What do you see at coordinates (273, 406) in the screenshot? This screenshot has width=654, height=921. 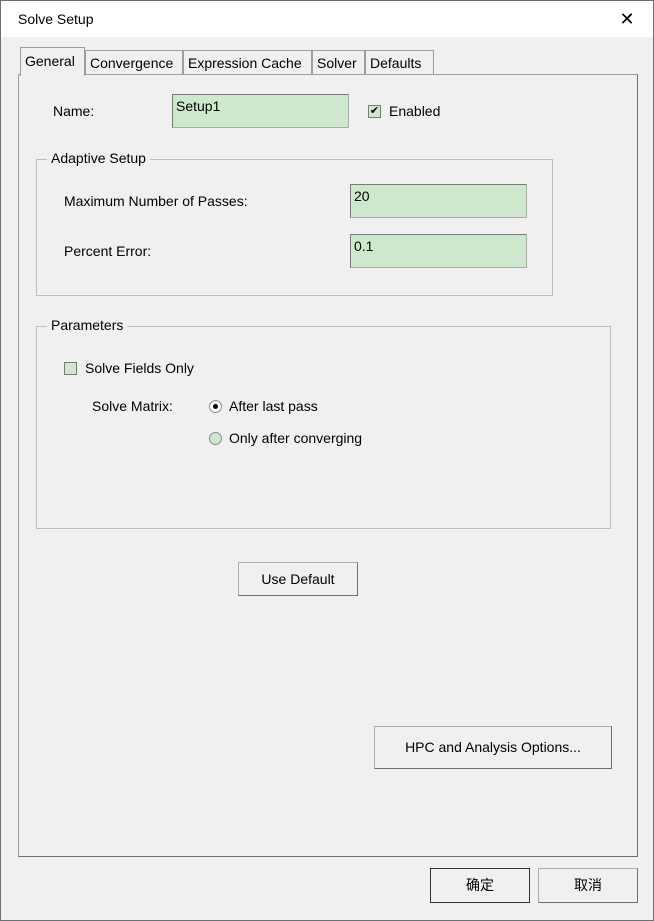 I see `radio-after-last-pass-label: After last pass` at bounding box center [273, 406].